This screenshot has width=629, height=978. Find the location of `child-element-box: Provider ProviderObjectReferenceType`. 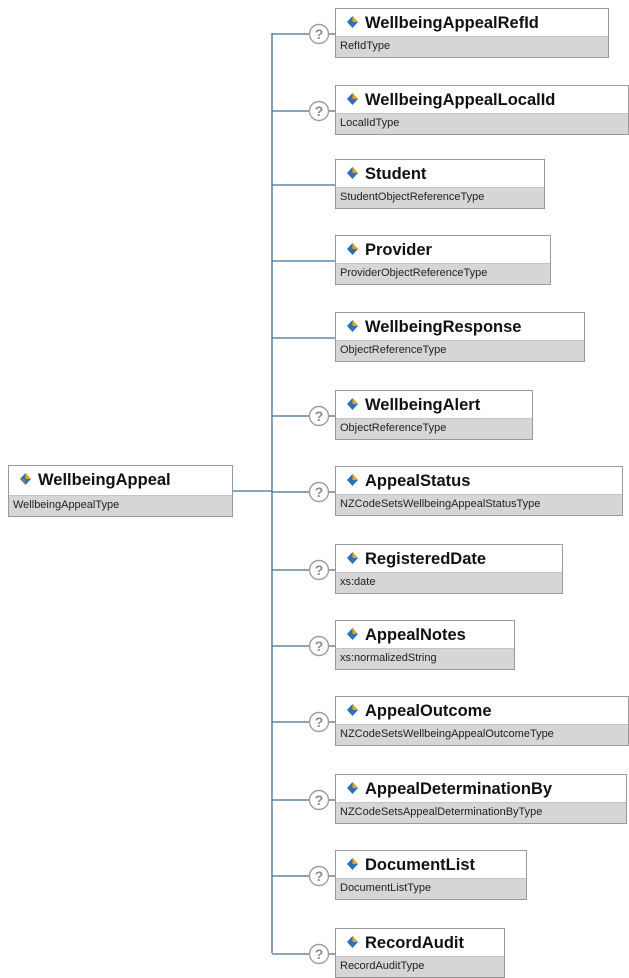

child-element-box: Provider ProviderObjectReferenceType is located at coordinates (443, 260).